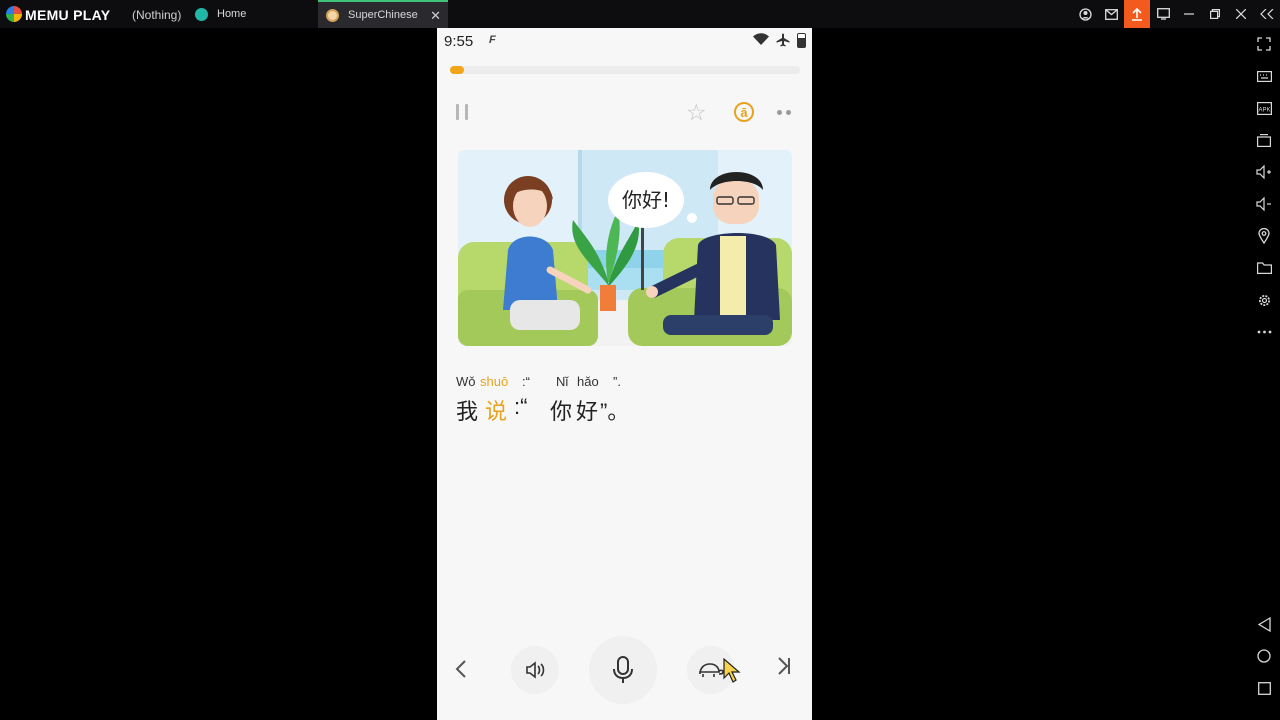 The width and height of the screenshot is (1280, 720). What do you see at coordinates (624, 41) in the screenshot?
I see `status-bar: 9:55 F` at bounding box center [624, 41].